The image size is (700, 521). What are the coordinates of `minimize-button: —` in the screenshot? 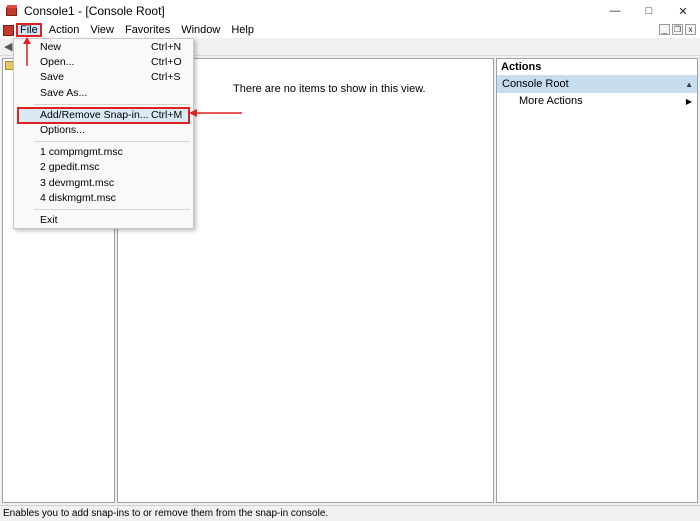 It's located at (615, 11).